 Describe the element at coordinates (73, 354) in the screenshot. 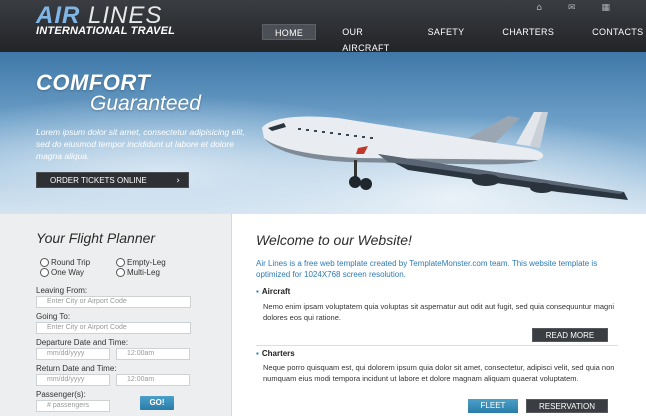

I see `departure-date-input: mm/dd/yyyy` at that location.